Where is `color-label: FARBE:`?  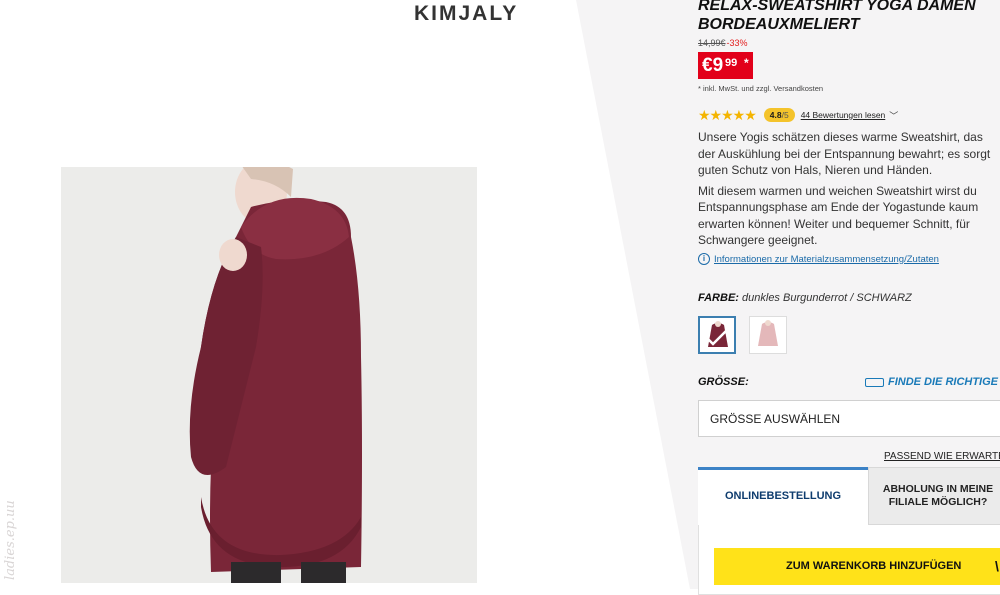
color-label: FARBE: is located at coordinates (718, 298).